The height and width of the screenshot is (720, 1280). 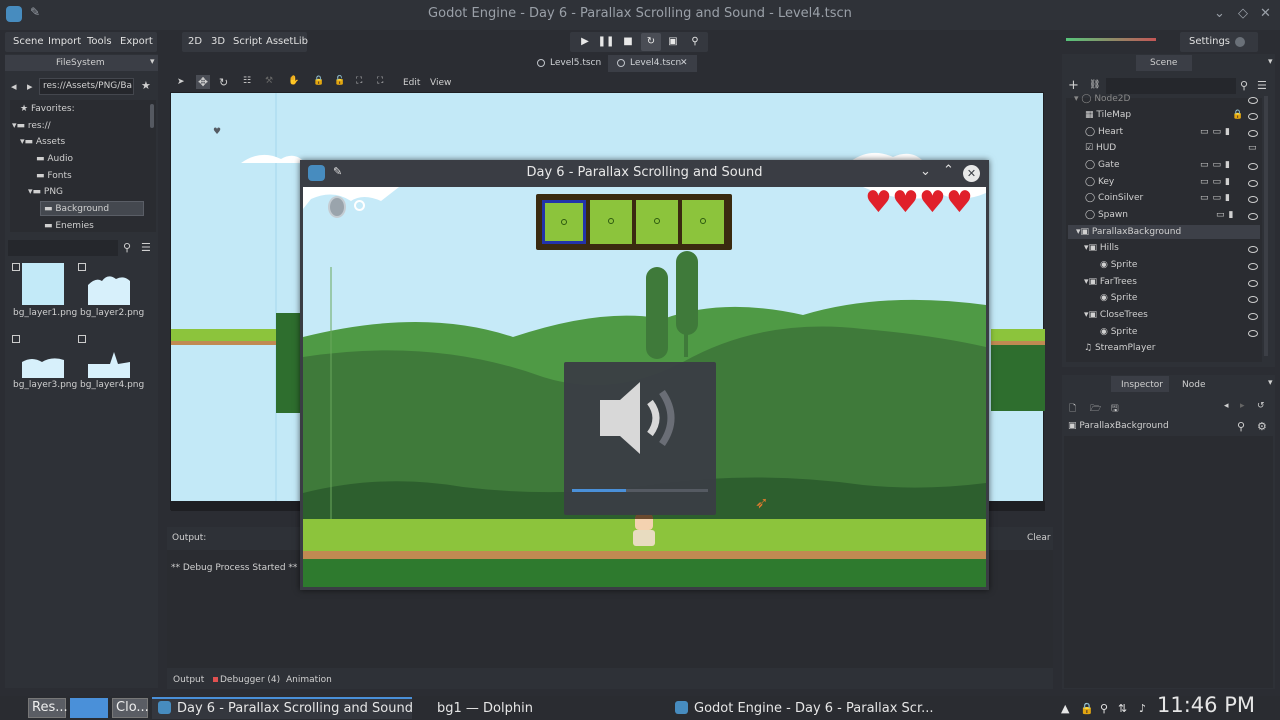 What do you see at coordinates (1120, 348) in the screenshot?
I see `node-streamplayer: ♫ StreamPlayer` at bounding box center [1120, 348].